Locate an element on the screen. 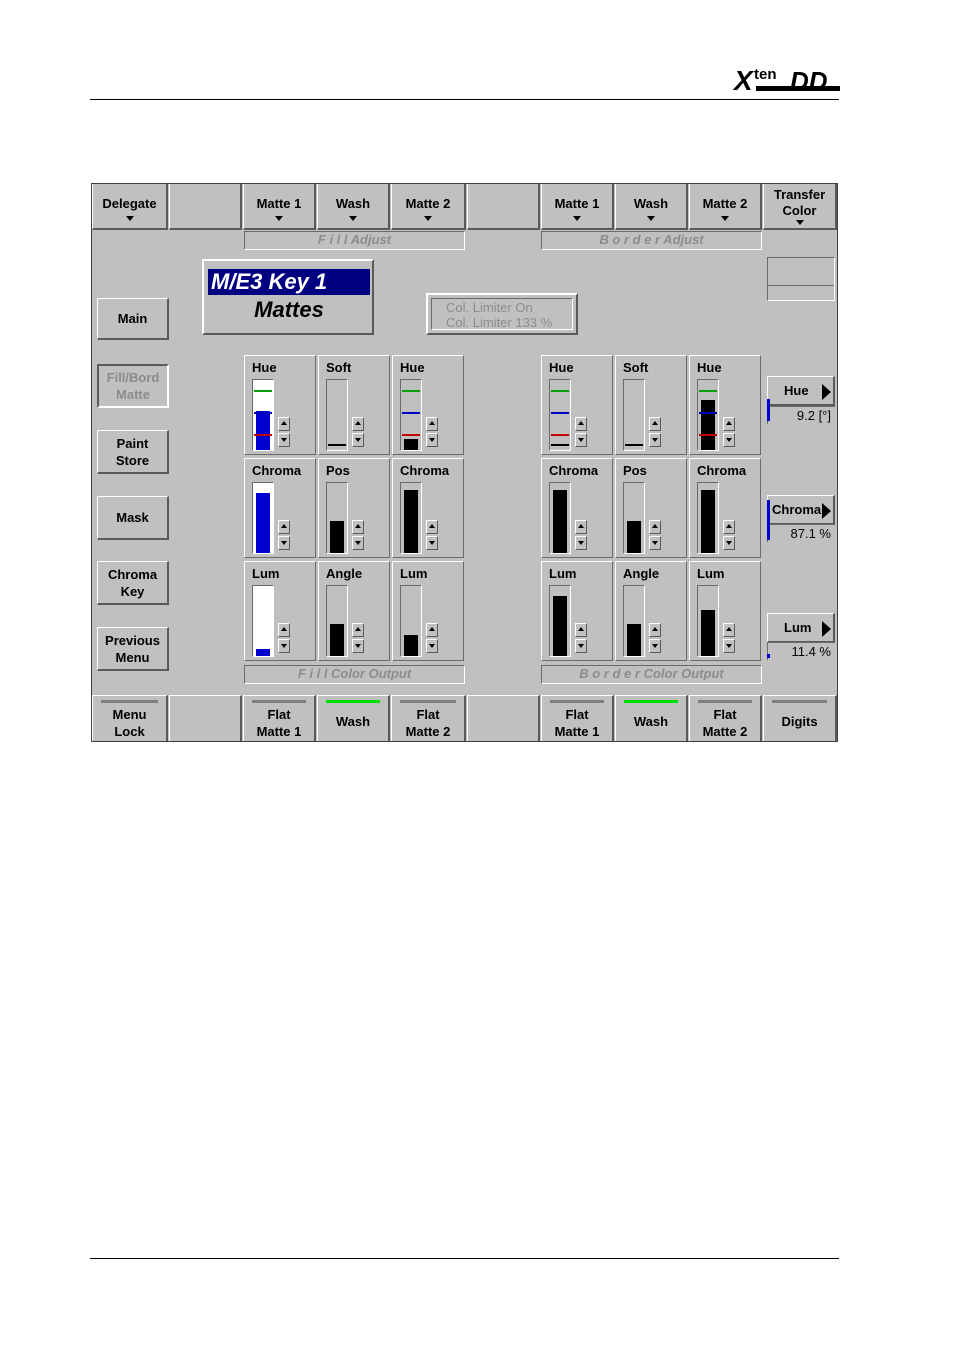 The height and width of the screenshot is (1351, 954). fill-wash-active-label: Wash is located at coordinates (353, 721).